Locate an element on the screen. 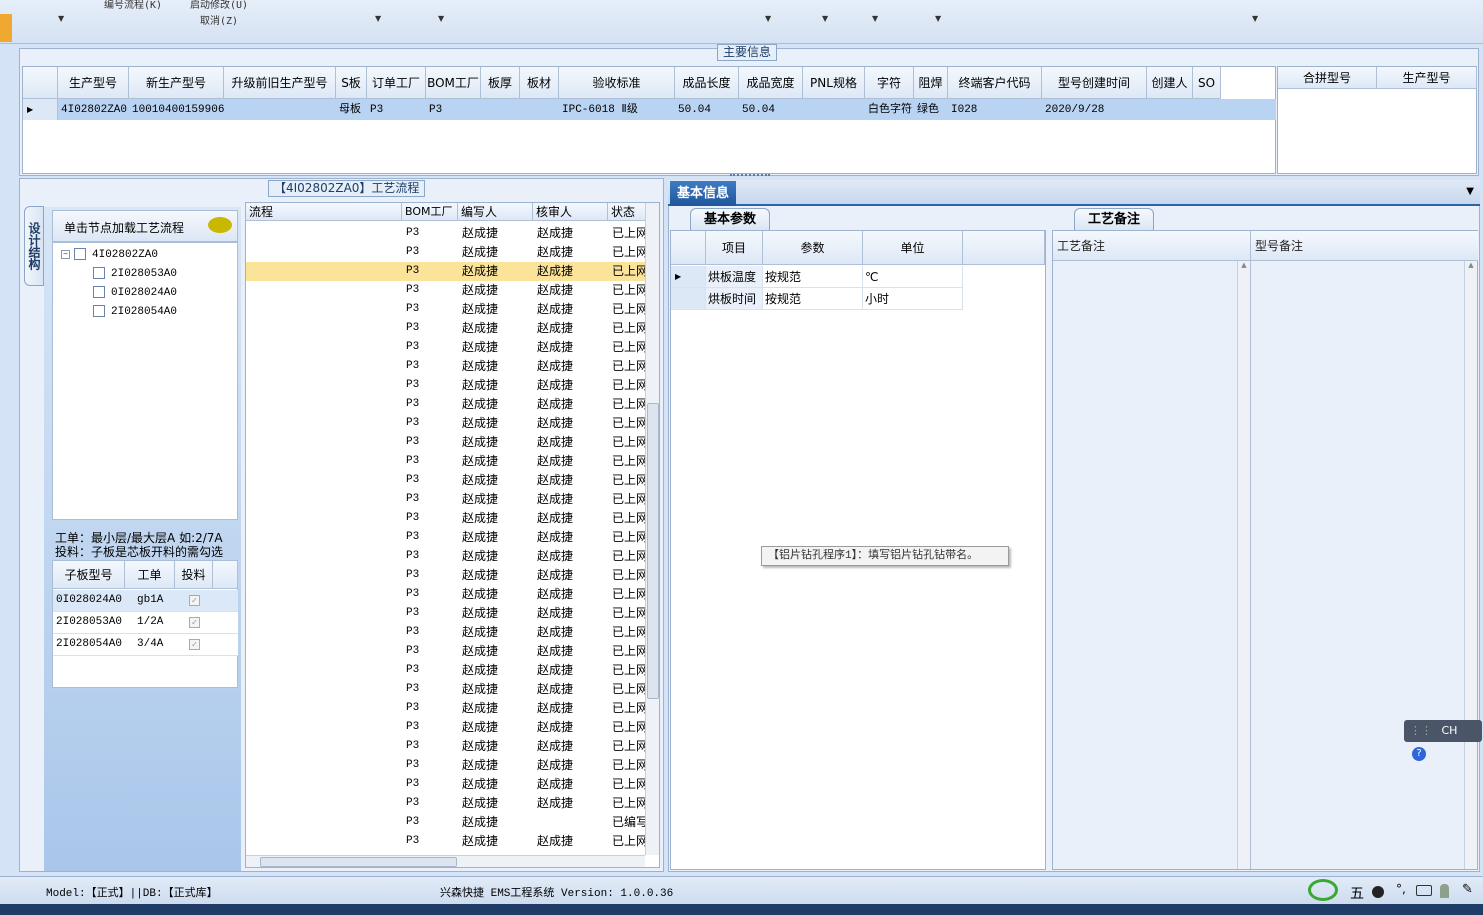 Image resolution: width=1483 pixels, height=915 pixels. punct-icon: °, is located at coordinates (1401, 889).